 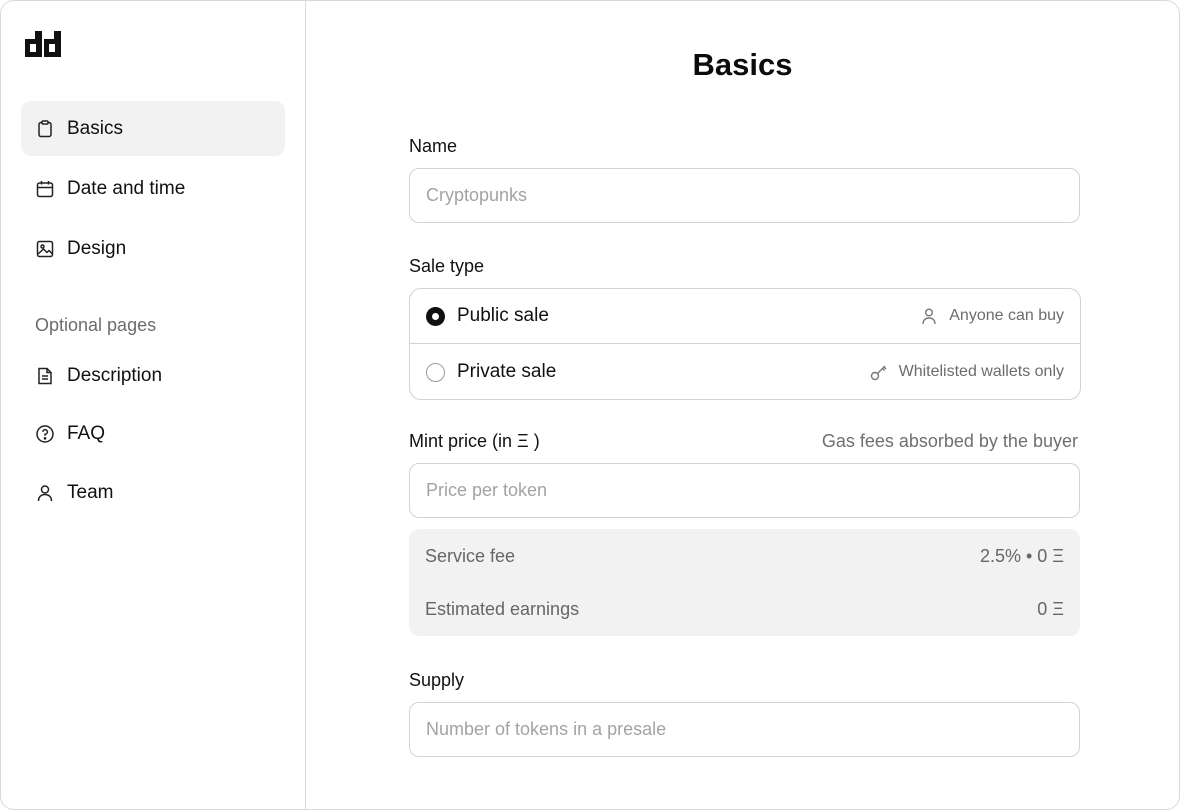 I want to click on gas-fees-hint: Gas fees absorbed by the buyer, so click(x=949, y=441).